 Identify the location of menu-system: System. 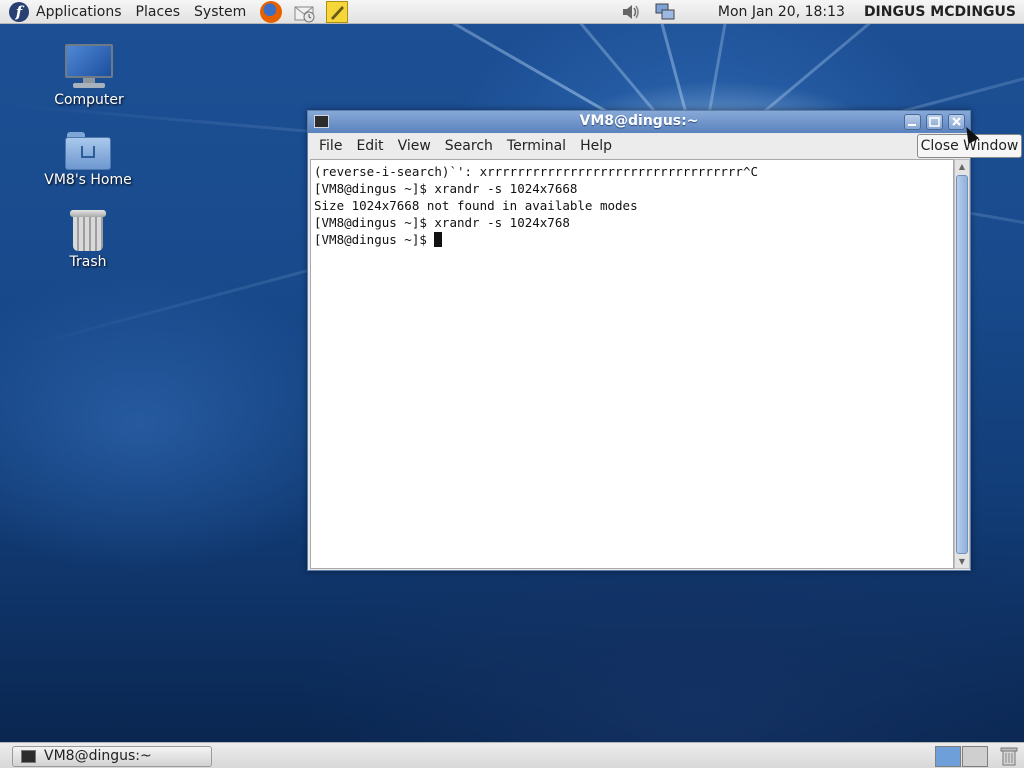
(220, 12).